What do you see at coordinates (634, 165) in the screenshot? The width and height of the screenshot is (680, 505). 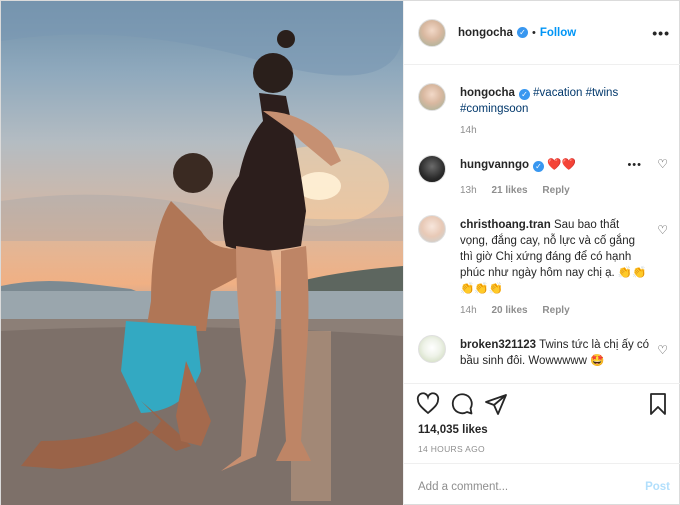 I see `comment-options-icon: •••` at bounding box center [634, 165].